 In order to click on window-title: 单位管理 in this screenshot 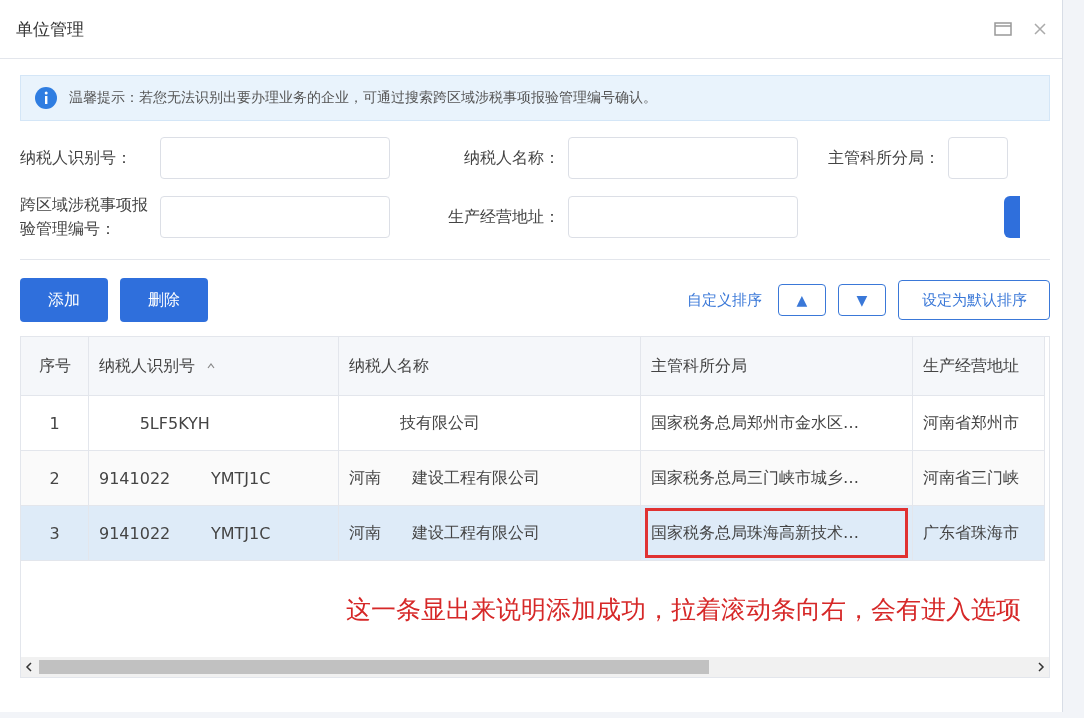, I will do `click(50, 29)`.